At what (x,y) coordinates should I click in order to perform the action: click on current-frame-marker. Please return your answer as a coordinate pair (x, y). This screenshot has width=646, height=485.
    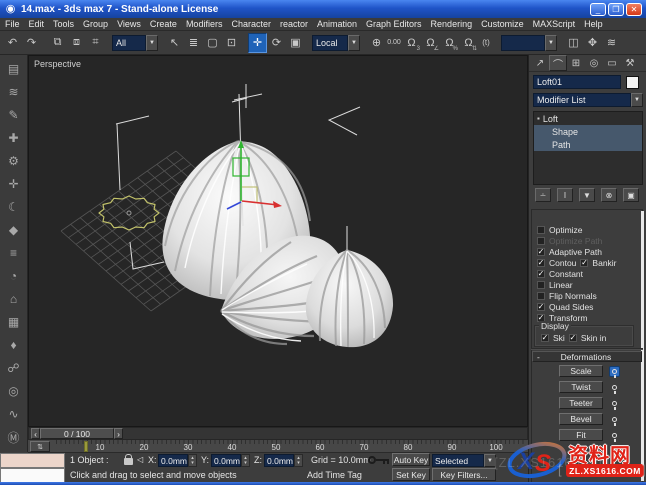
    Looking at the image, I should click on (86, 446).